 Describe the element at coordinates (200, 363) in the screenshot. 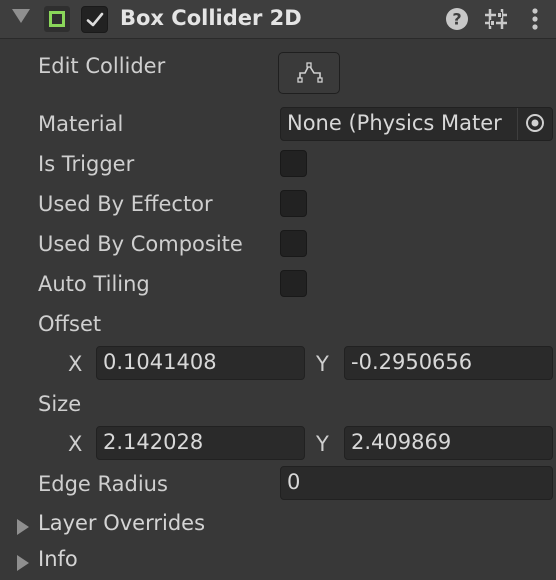

I see `offset-x-field: 0.1041408` at that location.